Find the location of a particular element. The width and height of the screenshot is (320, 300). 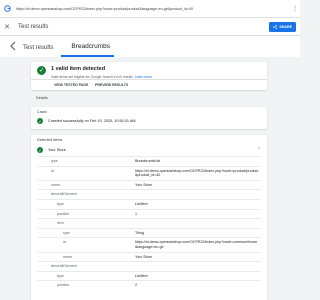

table-row: type Thing is located at coordinates (149, 232).